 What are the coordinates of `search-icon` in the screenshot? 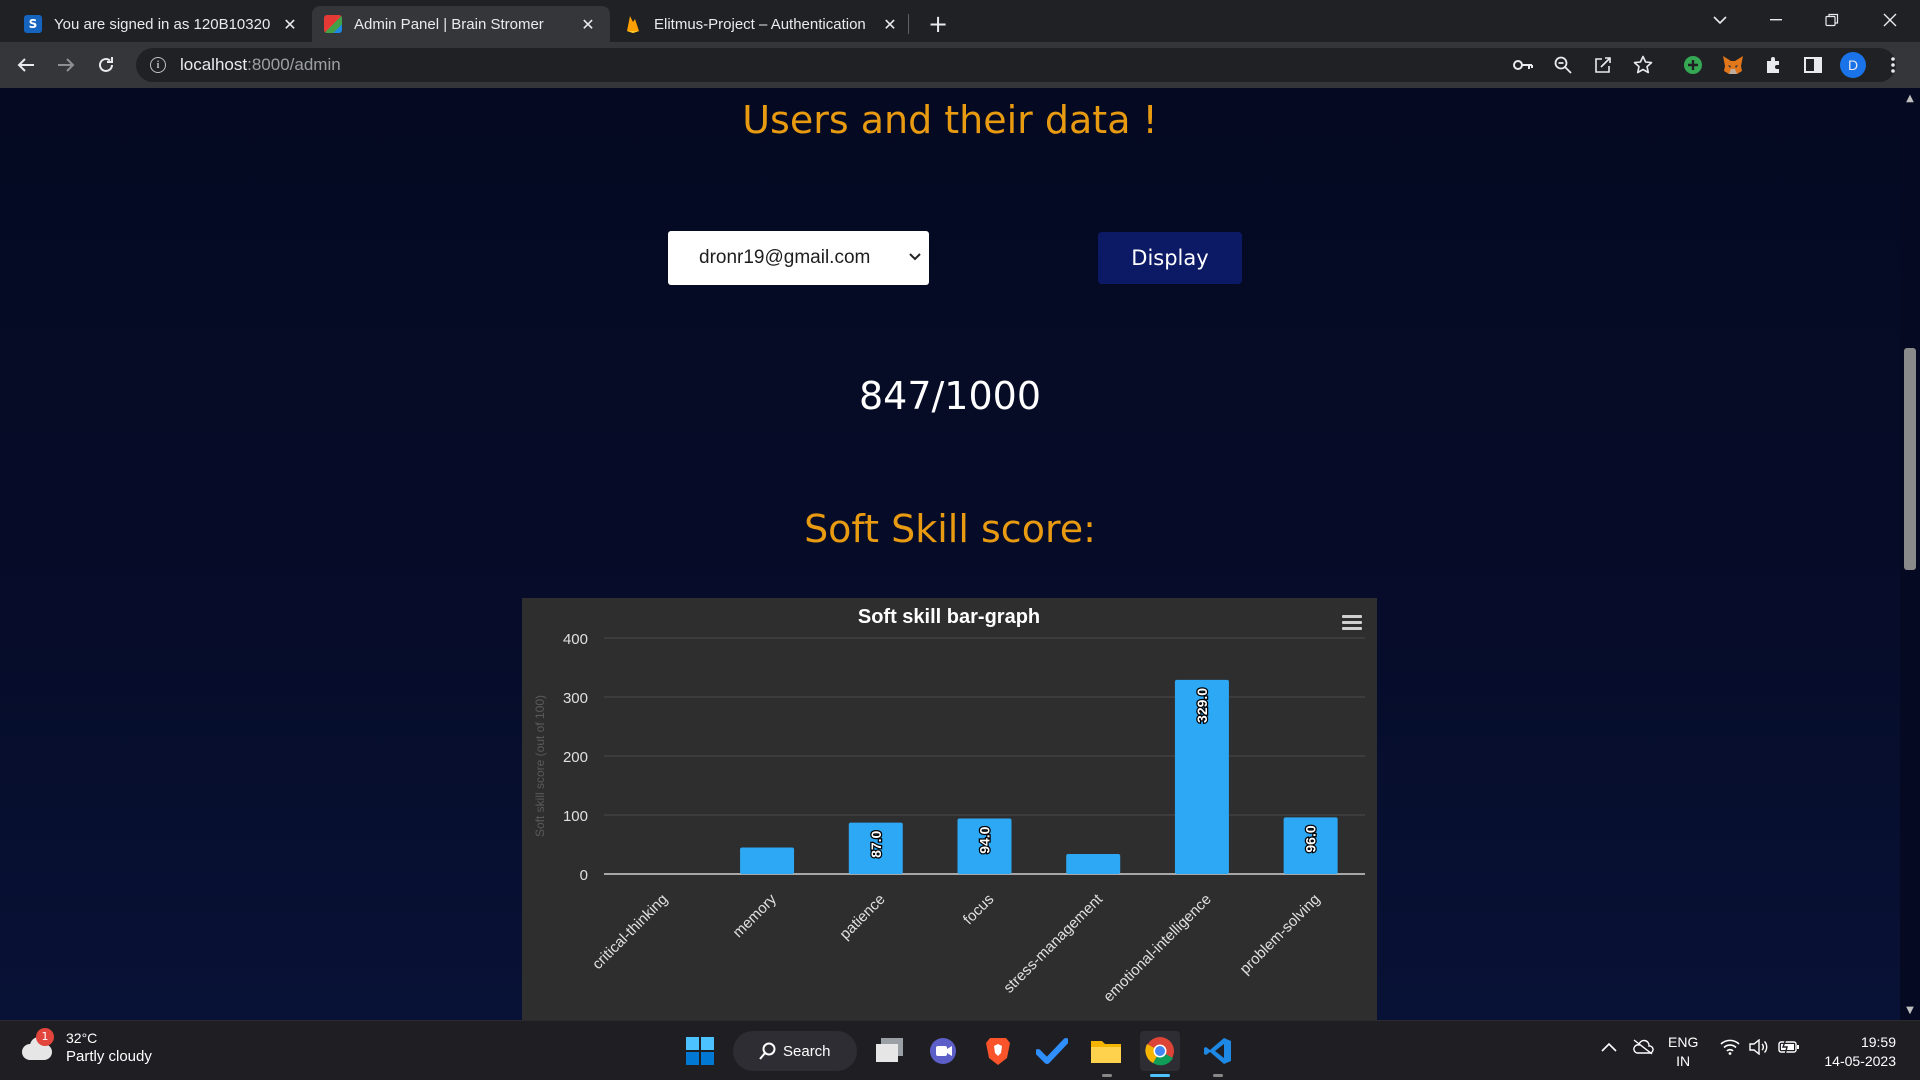 It's located at (767, 1051).